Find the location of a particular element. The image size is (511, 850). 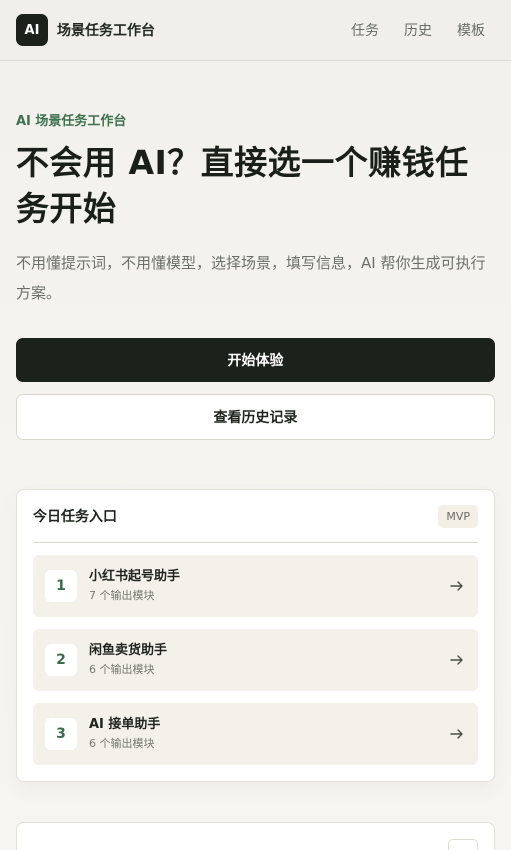

task-name: AI 接单助手 is located at coordinates (125, 724).